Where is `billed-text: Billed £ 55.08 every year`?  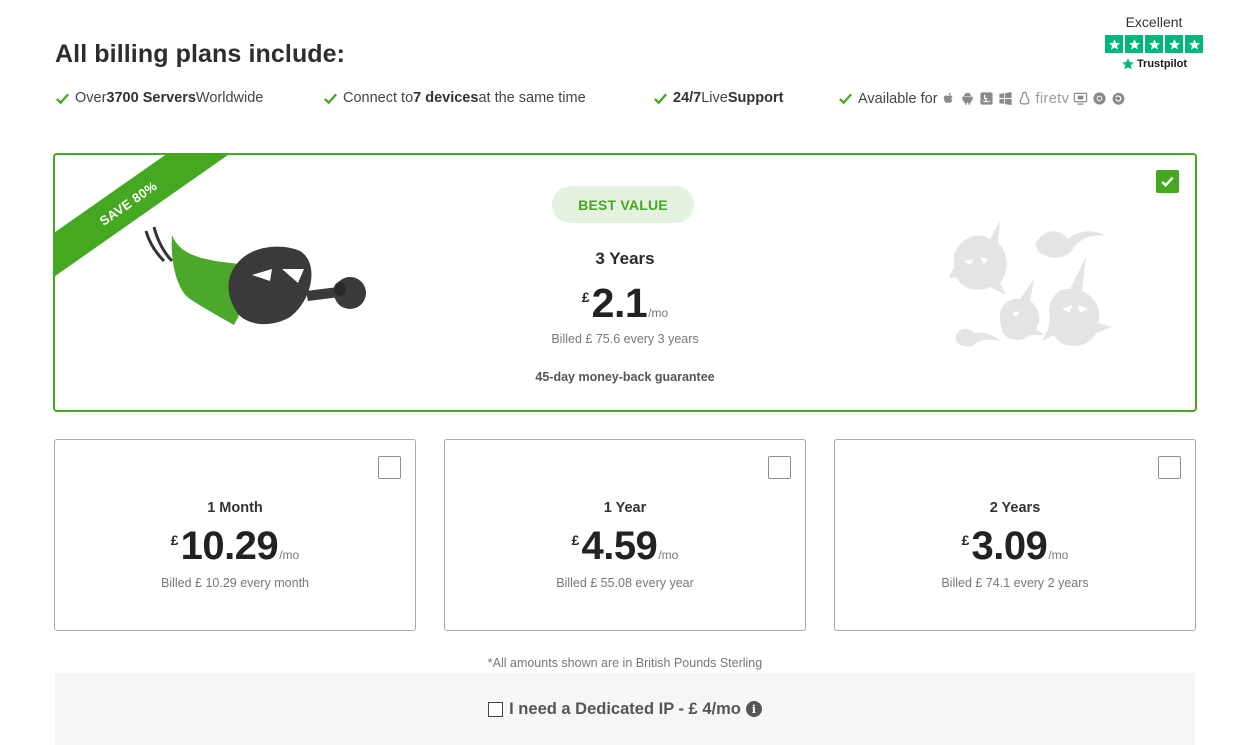
billed-text: Billed £ 55.08 every year is located at coordinates (625, 583).